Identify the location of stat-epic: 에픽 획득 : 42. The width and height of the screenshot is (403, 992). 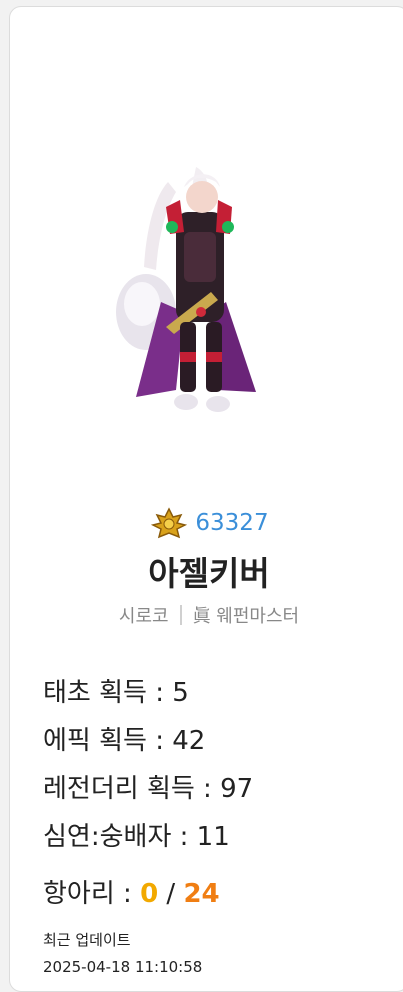
(124, 741).